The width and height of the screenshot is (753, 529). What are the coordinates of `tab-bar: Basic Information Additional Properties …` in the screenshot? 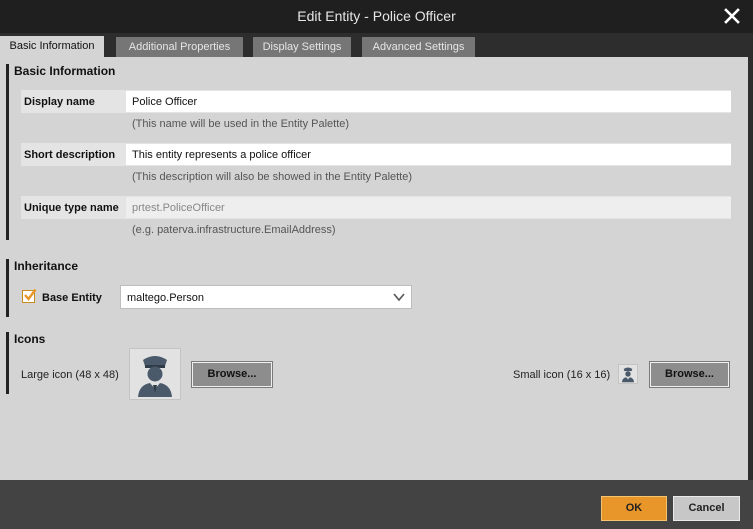 It's located at (376, 45).